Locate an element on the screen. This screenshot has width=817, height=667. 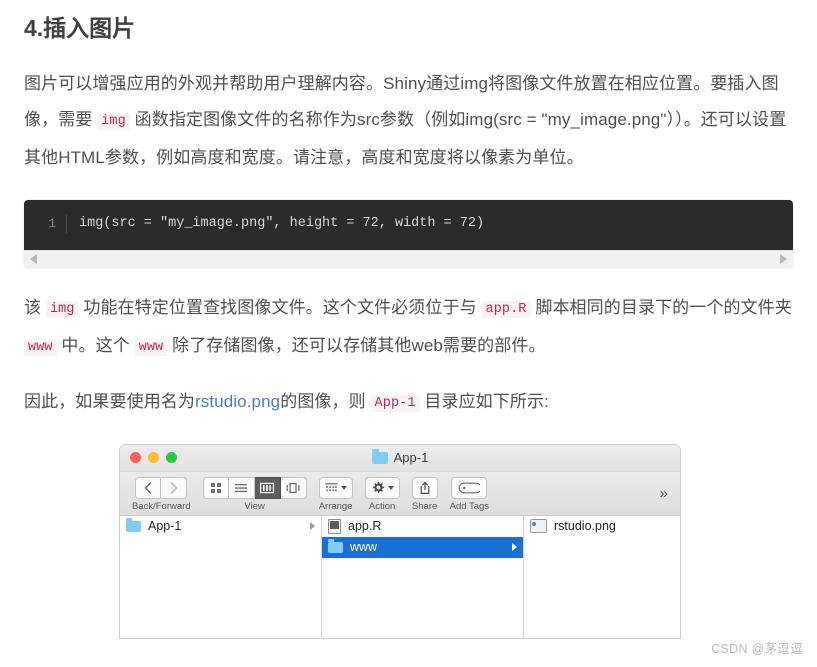
icon-view-icon is located at coordinates (215, 487).